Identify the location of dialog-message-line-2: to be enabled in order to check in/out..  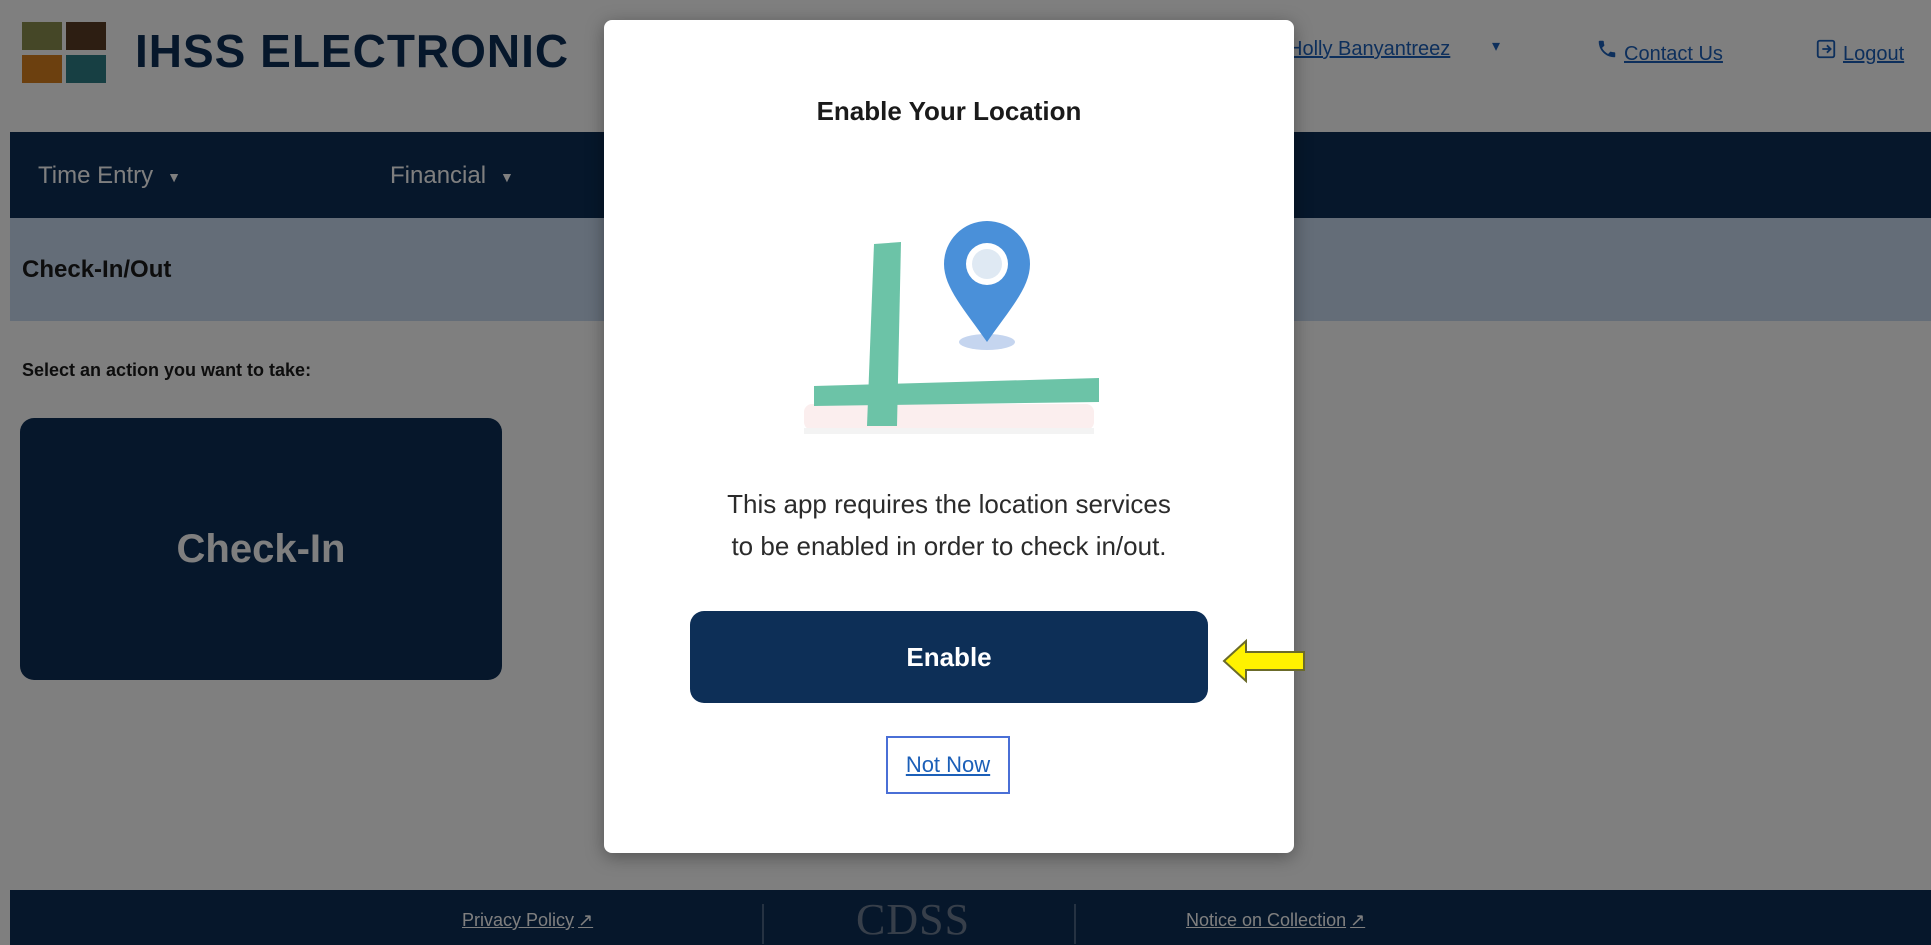
(949, 546).